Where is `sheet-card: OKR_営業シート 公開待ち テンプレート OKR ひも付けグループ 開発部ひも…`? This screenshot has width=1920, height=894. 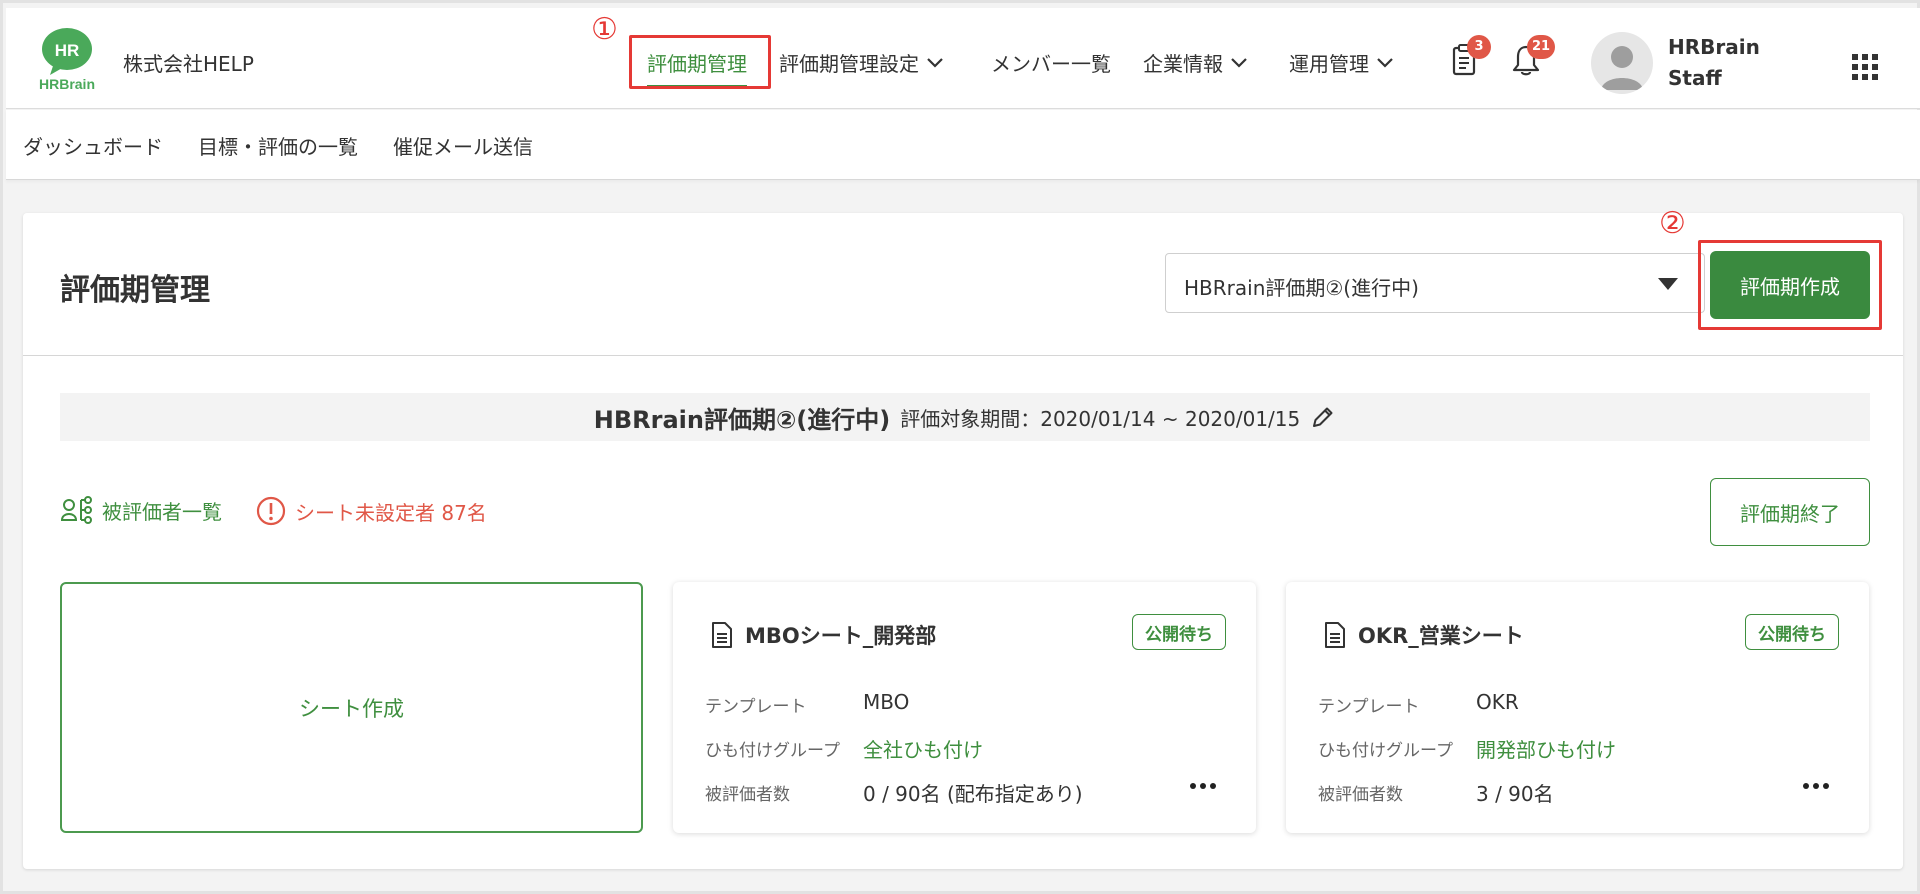 sheet-card: OKR_営業シート 公開待ち テンプレート OKR ひも付けグループ 開発部ひも… is located at coordinates (1577, 707).